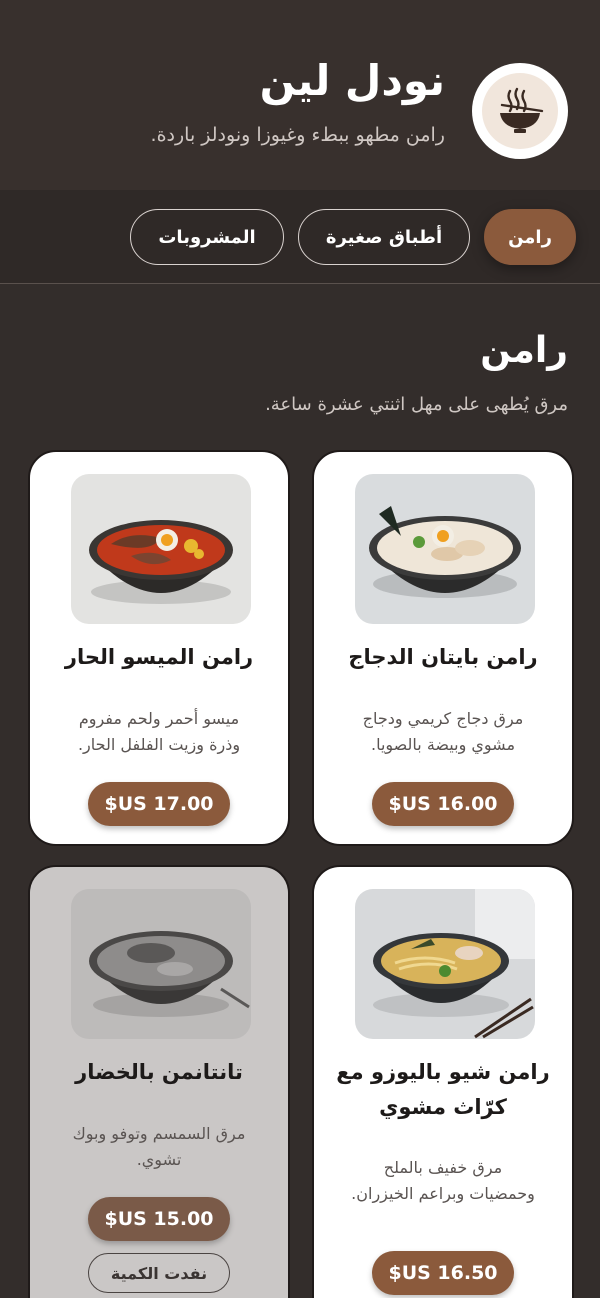 The width and height of the screenshot is (600, 1298). Describe the element at coordinates (297, 135) in the screenshot. I see `brand-subtitle: رامن مطهو ببطء وغيوزا ونودلز باردة.` at that location.